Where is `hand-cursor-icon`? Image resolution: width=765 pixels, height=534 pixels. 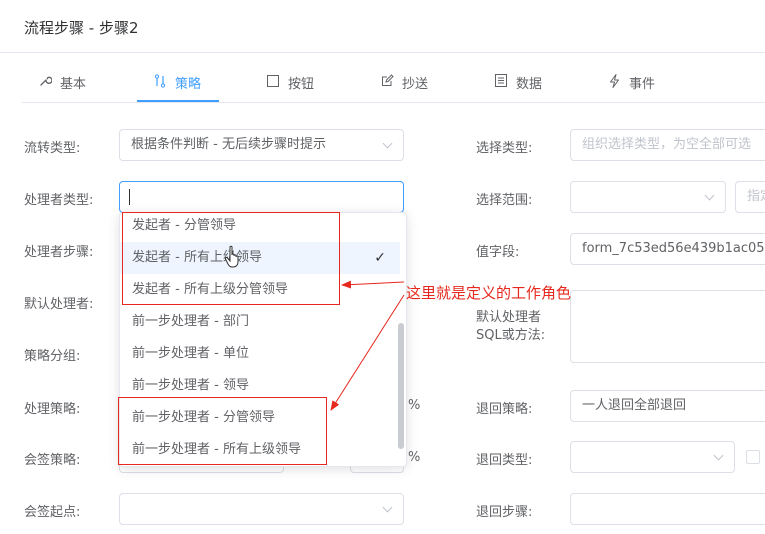
hand-cursor-icon is located at coordinates (231, 256).